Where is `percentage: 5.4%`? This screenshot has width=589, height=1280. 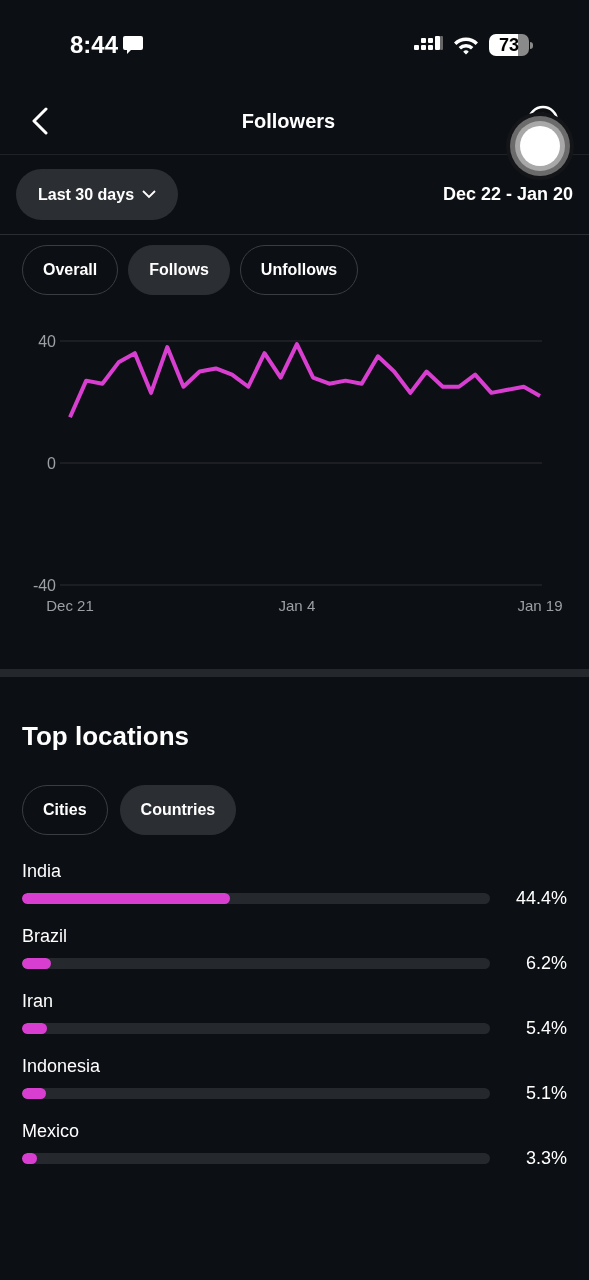 percentage: 5.4% is located at coordinates (546, 1028).